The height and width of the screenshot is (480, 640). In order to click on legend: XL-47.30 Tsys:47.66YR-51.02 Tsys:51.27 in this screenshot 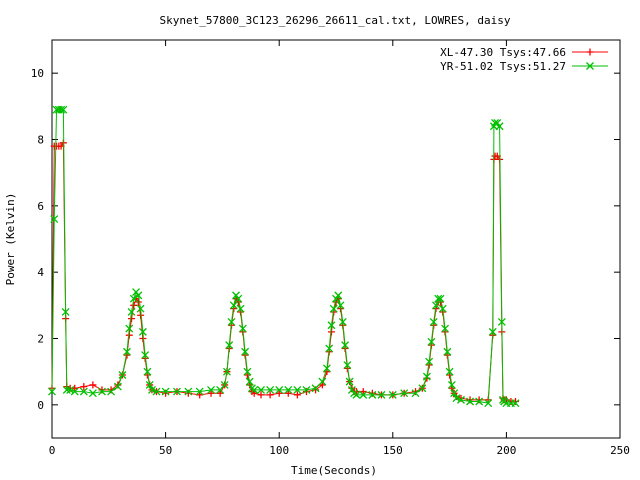, I will do `click(524, 59)`.